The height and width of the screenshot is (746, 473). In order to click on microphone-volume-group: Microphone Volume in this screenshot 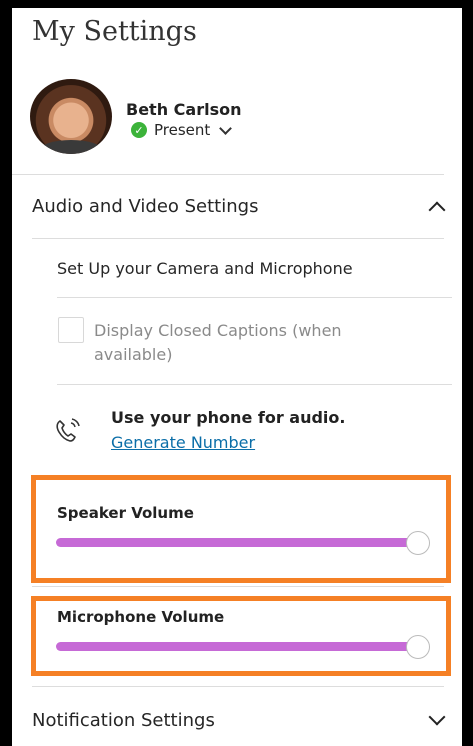, I will do `click(241, 636)`.